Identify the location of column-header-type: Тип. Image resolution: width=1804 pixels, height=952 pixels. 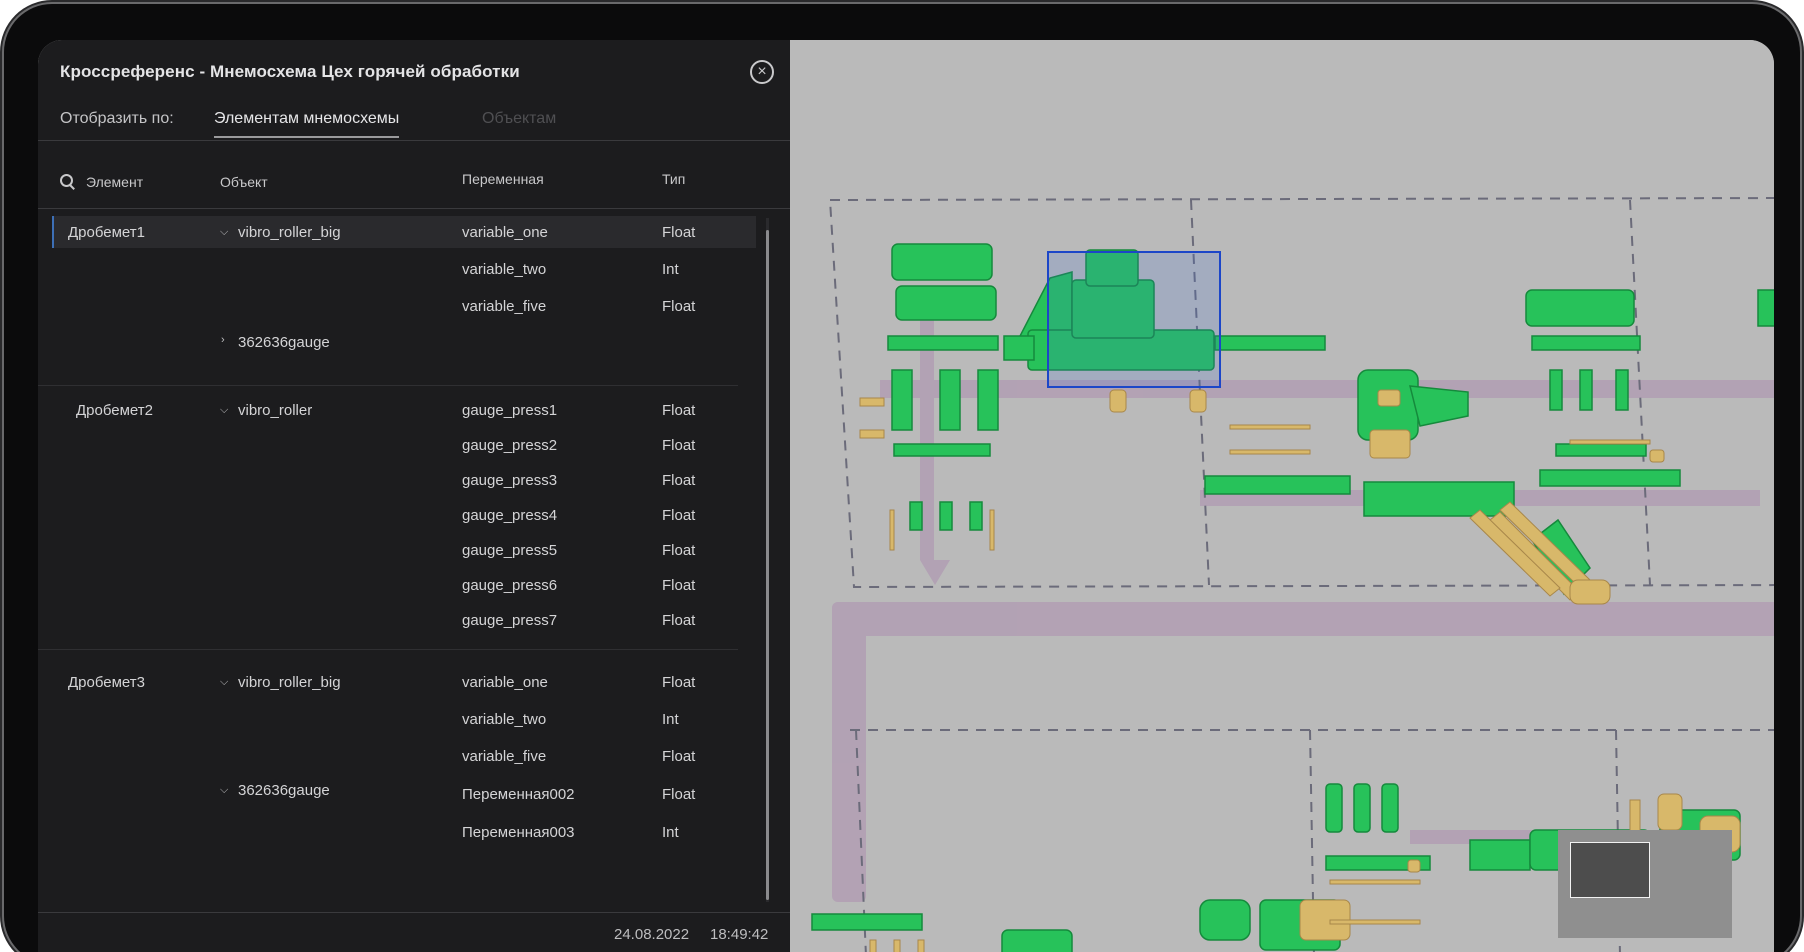
(674, 179).